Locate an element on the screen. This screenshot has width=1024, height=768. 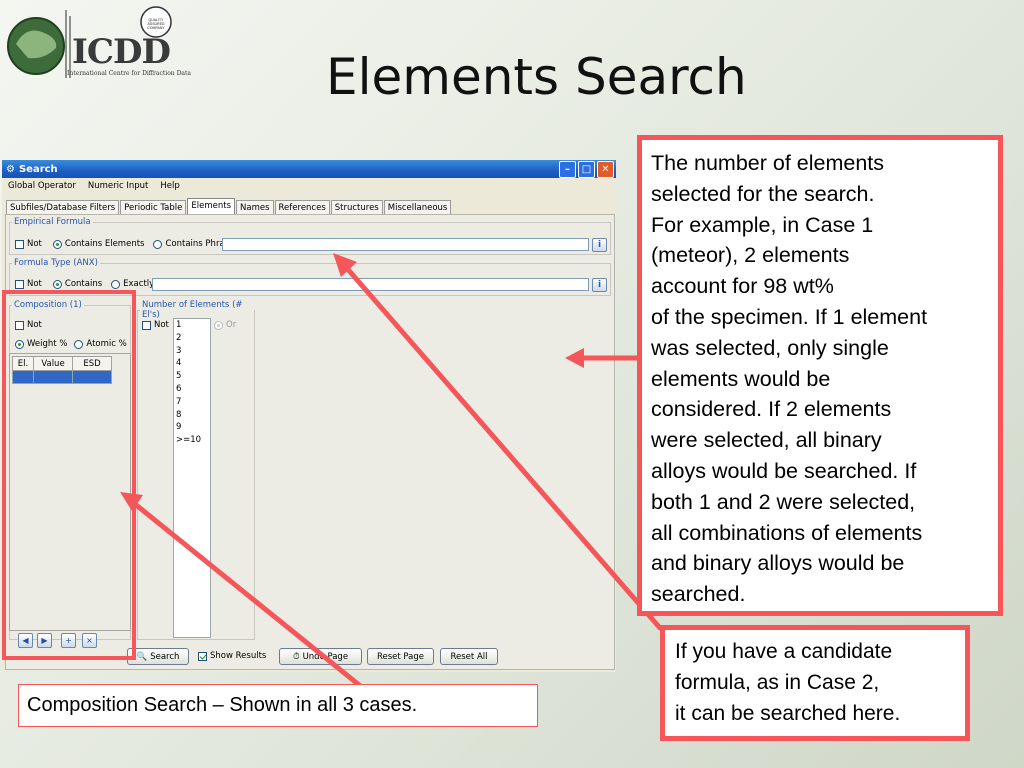
window-title: Search is located at coordinates (38, 169).